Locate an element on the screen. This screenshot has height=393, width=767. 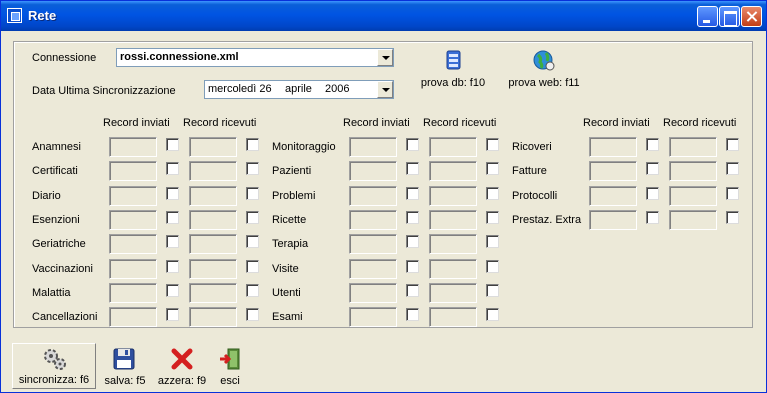
app-icon is located at coordinates (14, 15).